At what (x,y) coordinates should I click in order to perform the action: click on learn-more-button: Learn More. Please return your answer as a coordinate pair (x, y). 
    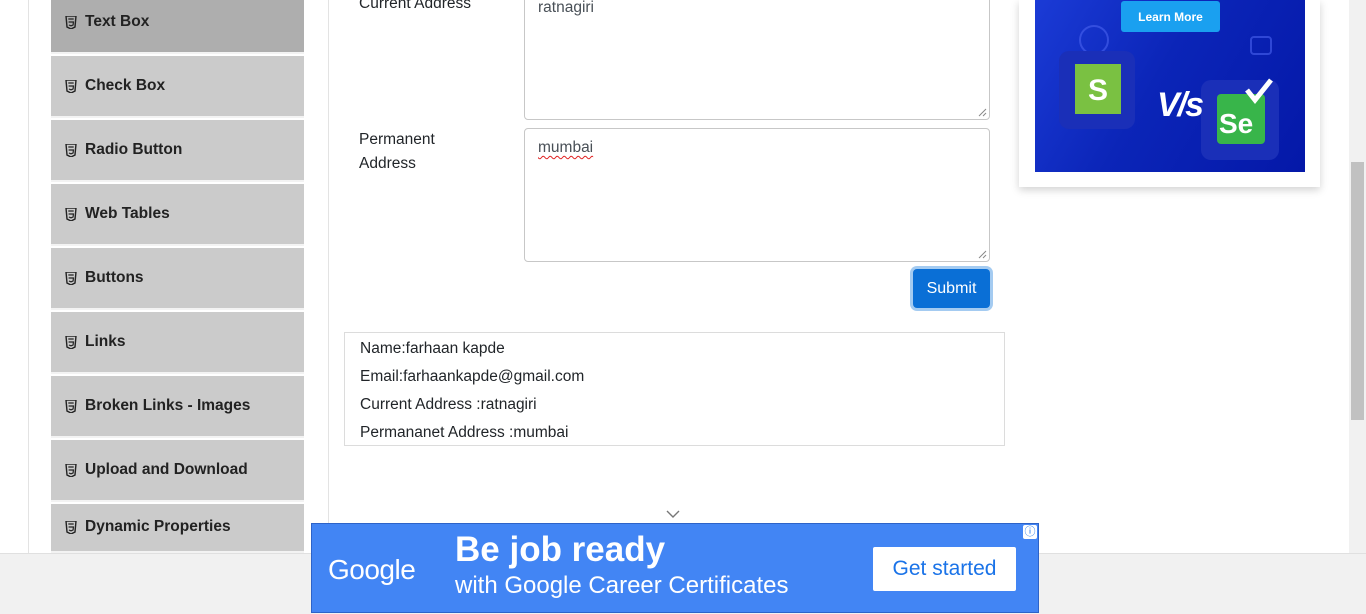
    Looking at the image, I should click on (1170, 16).